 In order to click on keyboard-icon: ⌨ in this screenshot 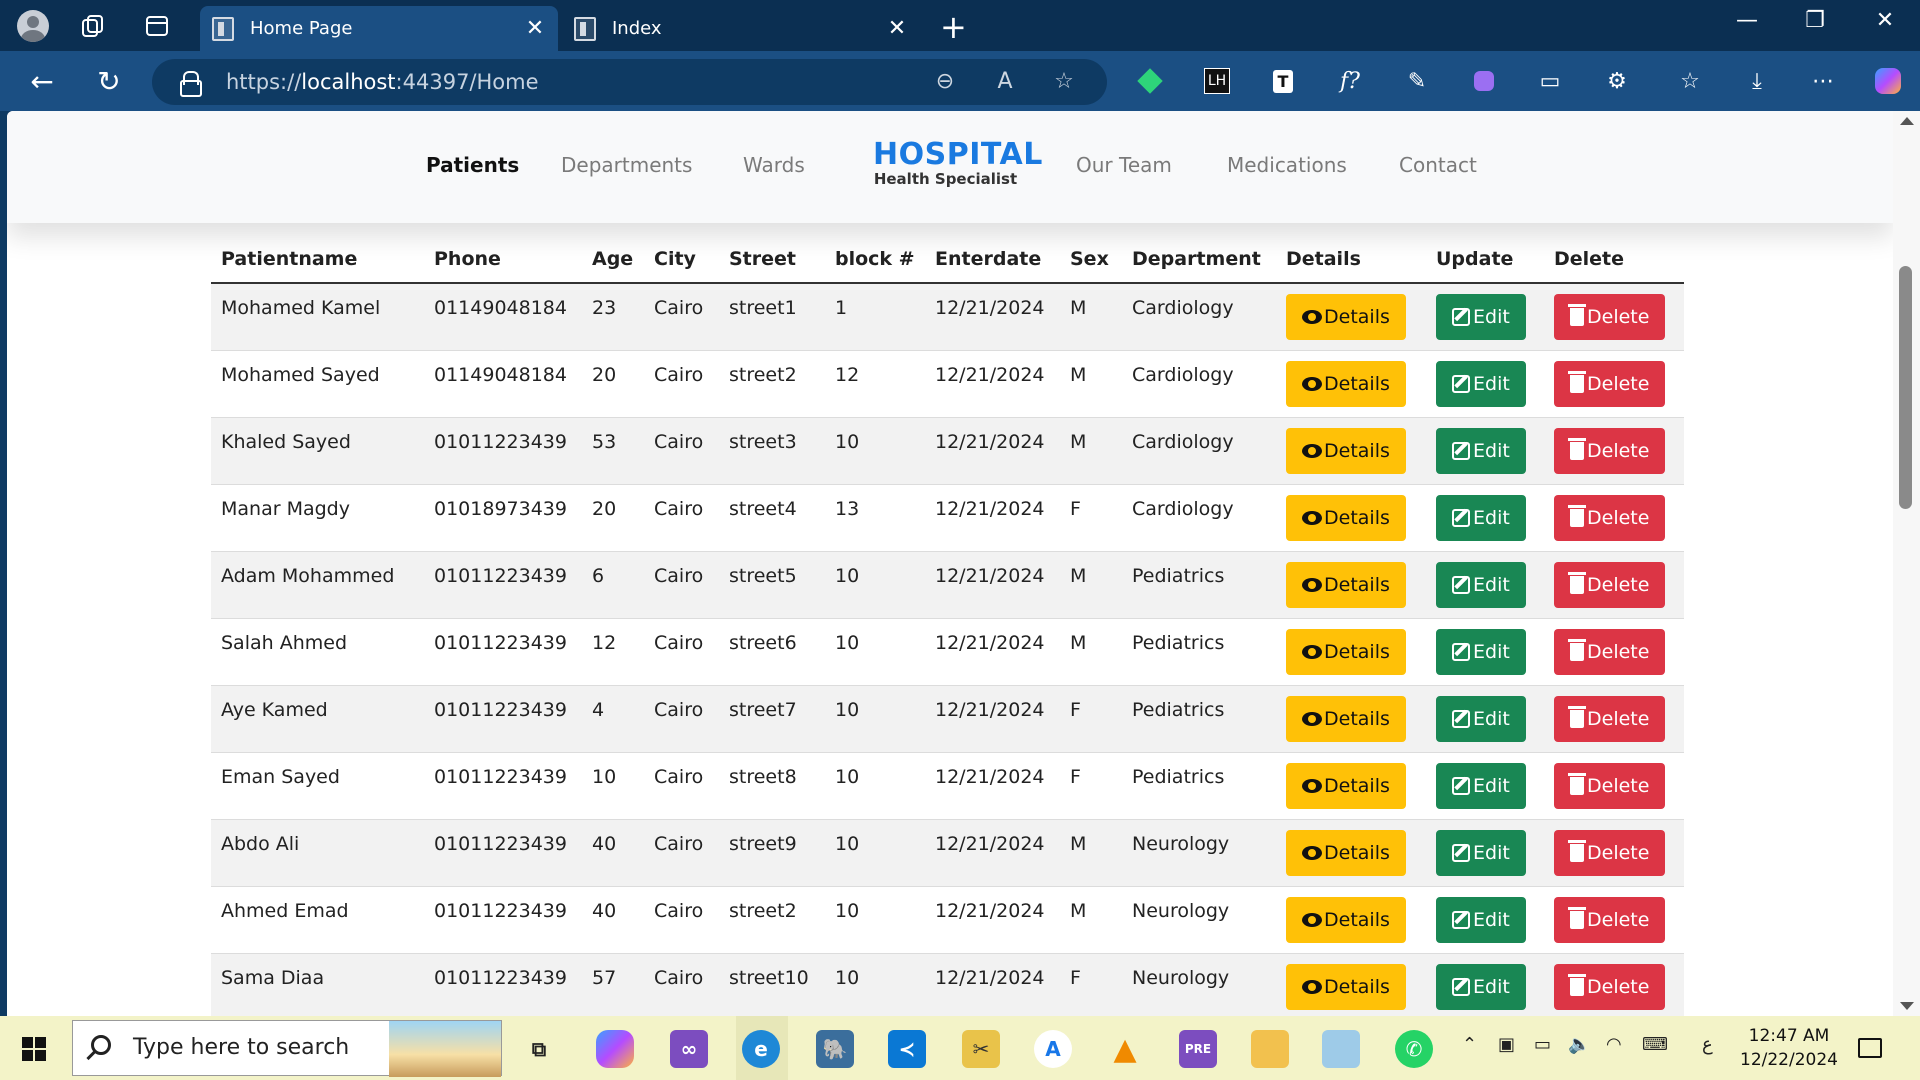, I will do `click(1655, 1044)`.